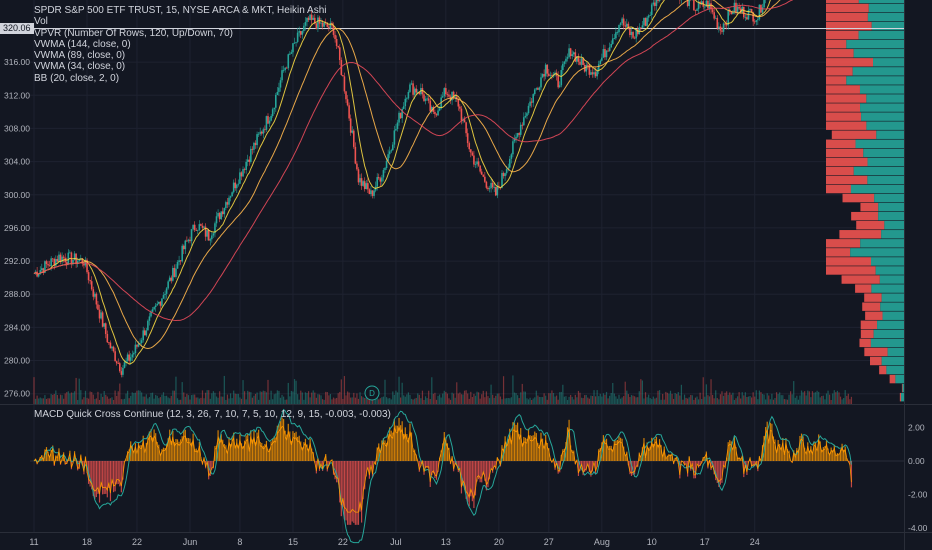 This screenshot has width=932, height=550. What do you see at coordinates (180, 21) in the screenshot?
I see `legend-vol: Vol` at bounding box center [180, 21].